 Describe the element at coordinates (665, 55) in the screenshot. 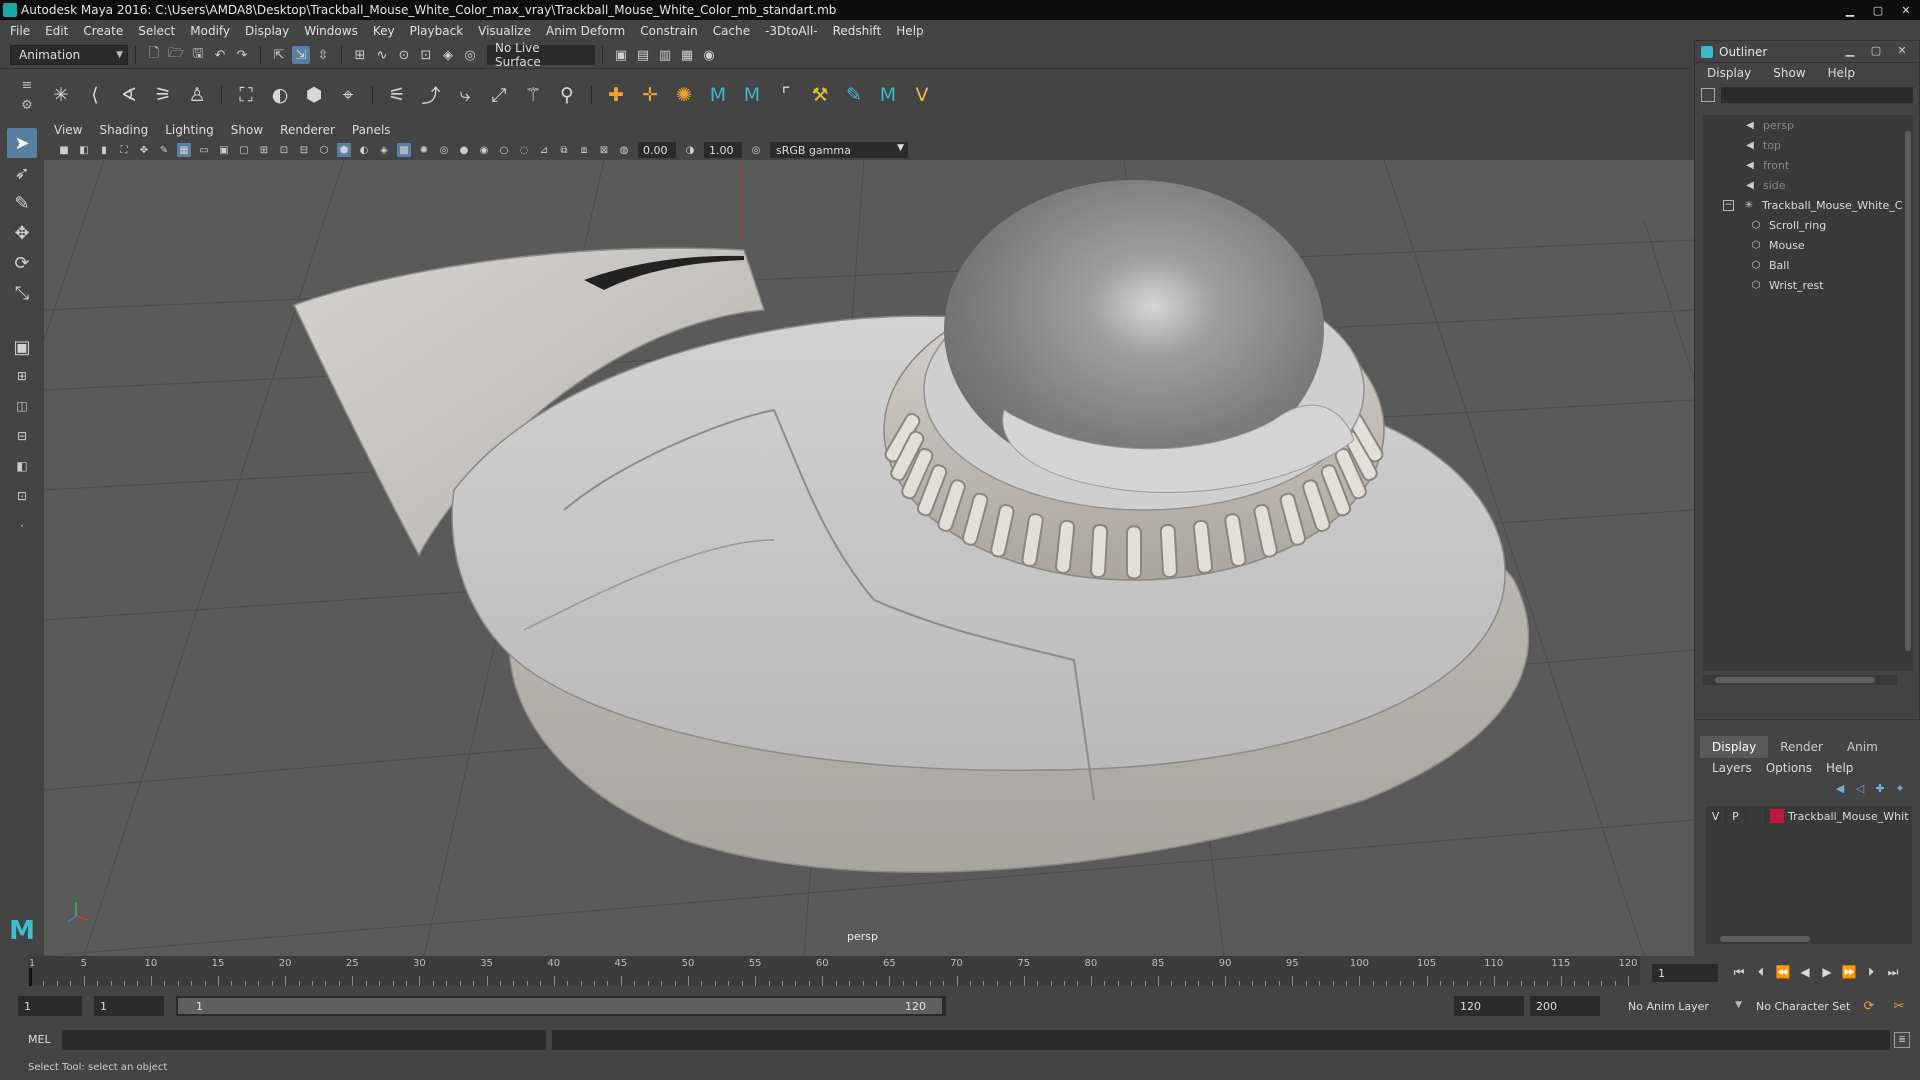

I see `ipr-render-icon: ▥` at that location.